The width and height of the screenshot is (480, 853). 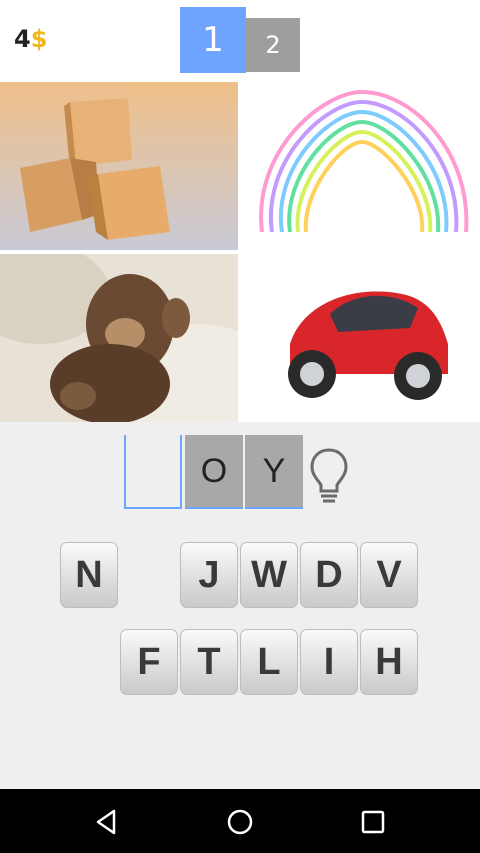 I want to click on key-letter: N, so click(x=89, y=575).